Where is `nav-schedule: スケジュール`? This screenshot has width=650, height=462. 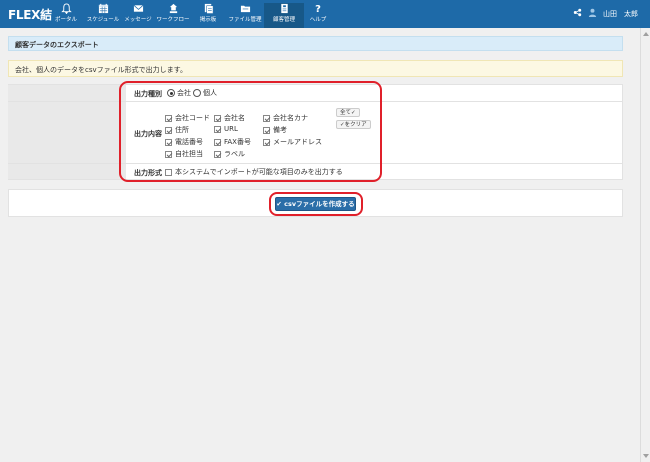
nav-schedule: スケジュール is located at coordinates (103, 13).